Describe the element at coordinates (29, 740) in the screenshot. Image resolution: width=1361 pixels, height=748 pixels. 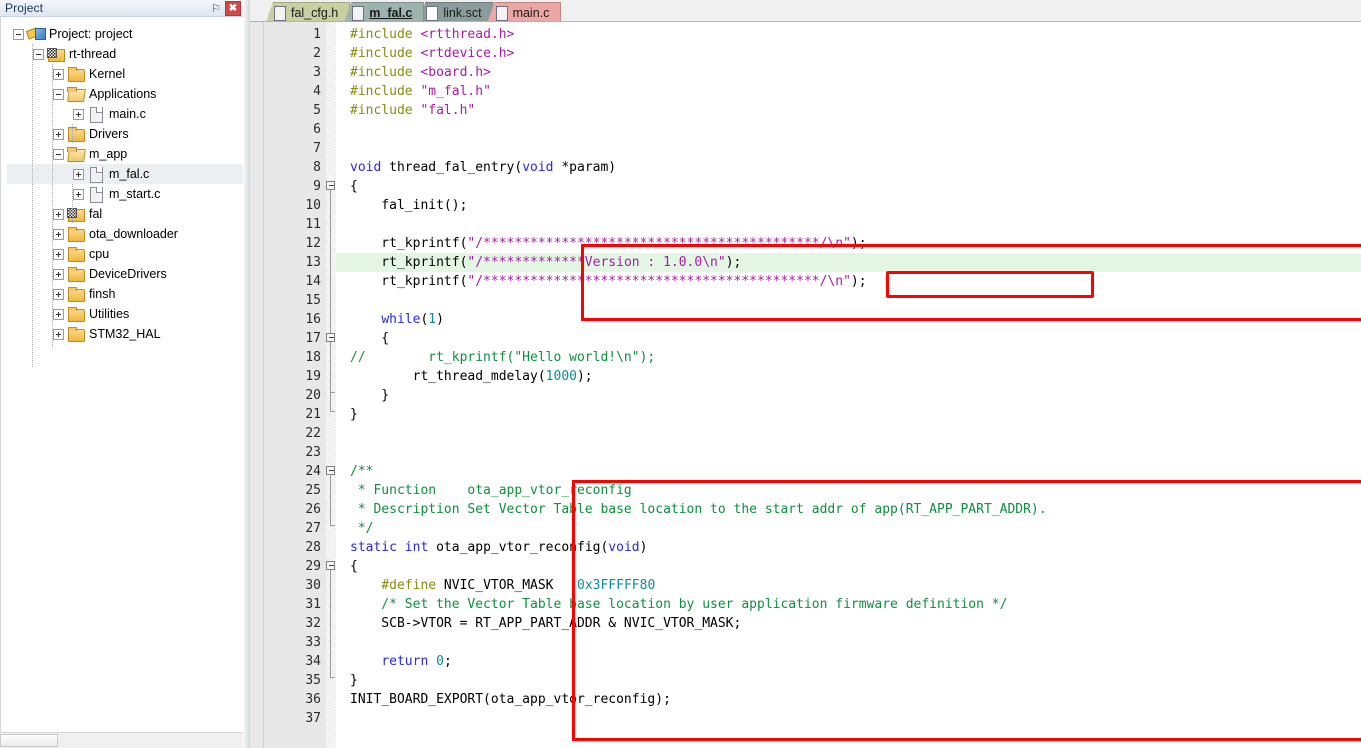
I see `project-hscrollbar-thumb` at that location.